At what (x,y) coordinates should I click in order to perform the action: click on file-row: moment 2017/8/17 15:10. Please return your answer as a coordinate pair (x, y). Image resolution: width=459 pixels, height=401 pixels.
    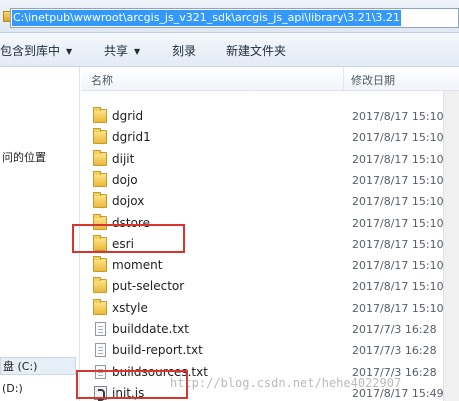
    Looking at the image, I should click on (270, 265).